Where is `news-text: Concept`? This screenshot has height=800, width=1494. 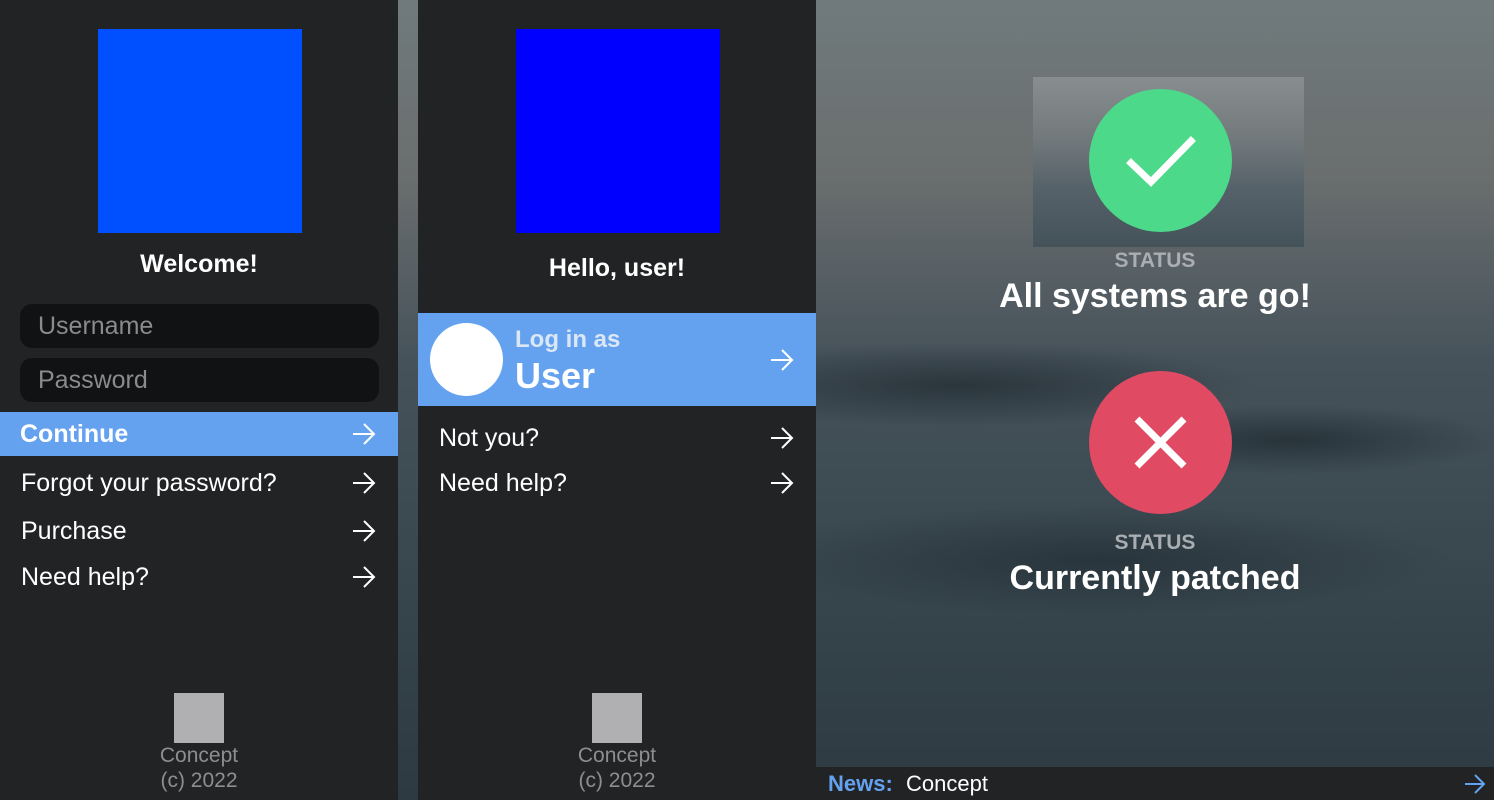
news-text: Concept is located at coordinates (947, 783).